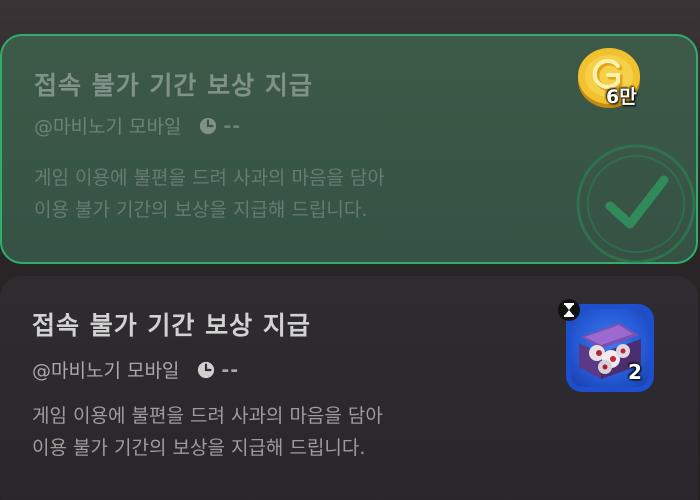 The image size is (700, 500). What do you see at coordinates (635, 372) in the screenshot?
I see `reward-count: 2` at bounding box center [635, 372].